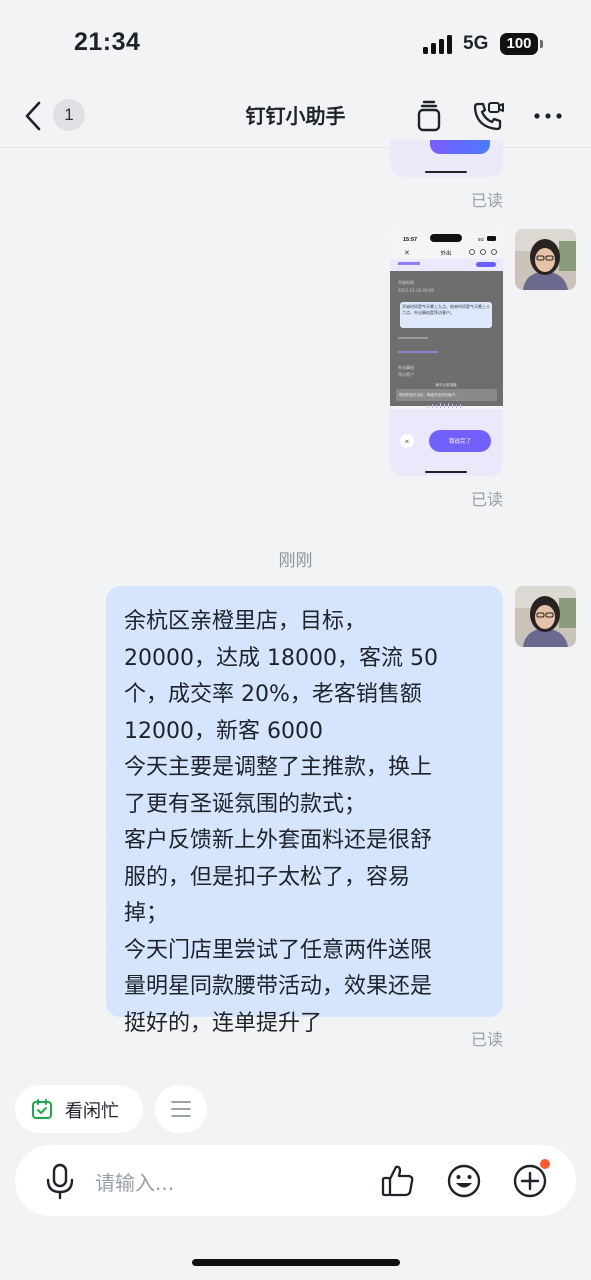 The height and width of the screenshot is (1280, 591). I want to click on thumb-tip: 明天的拒外出后，嘴南东亚拜访客户。, so click(429, 394).